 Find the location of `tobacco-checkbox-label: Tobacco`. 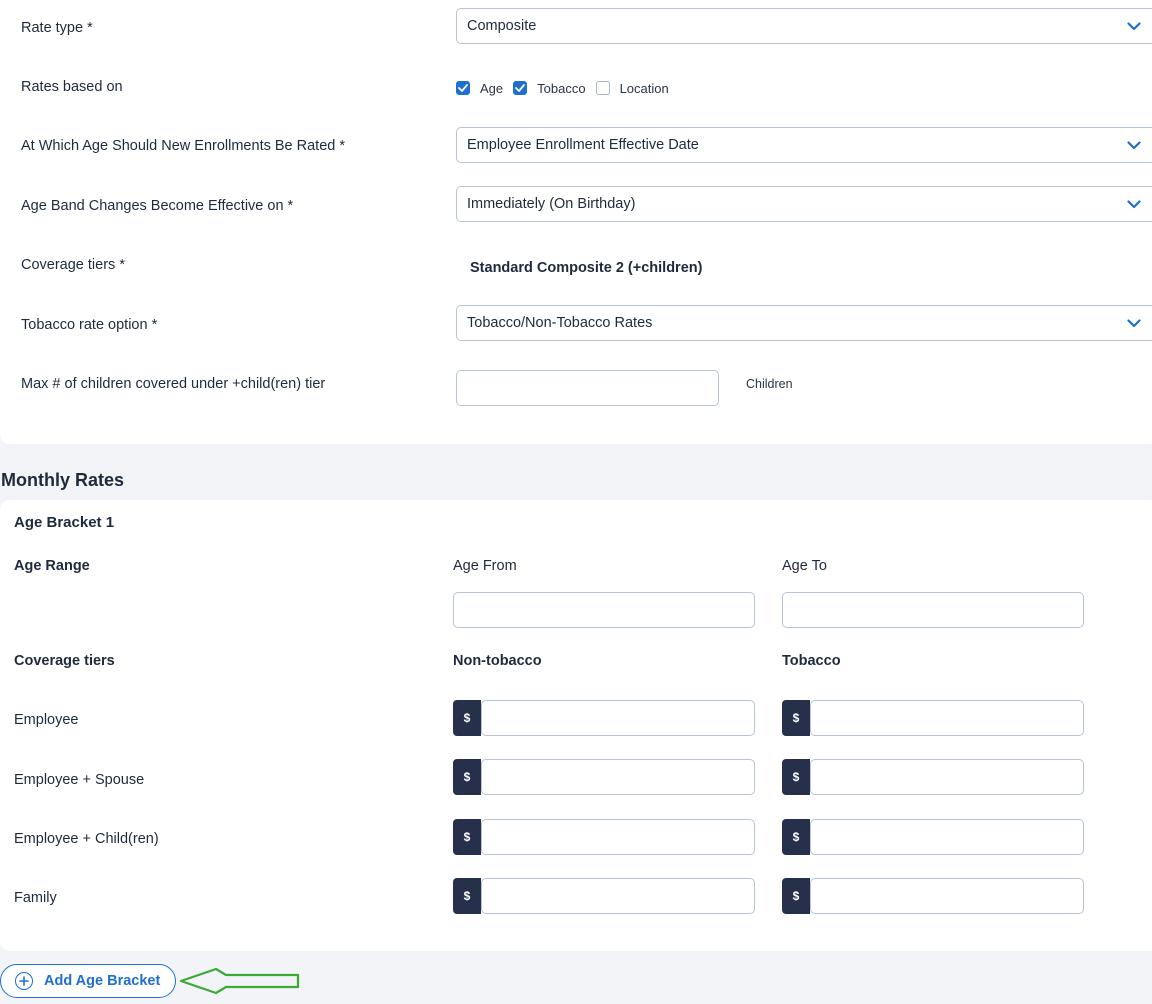

tobacco-checkbox-label: Tobacco is located at coordinates (561, 88).